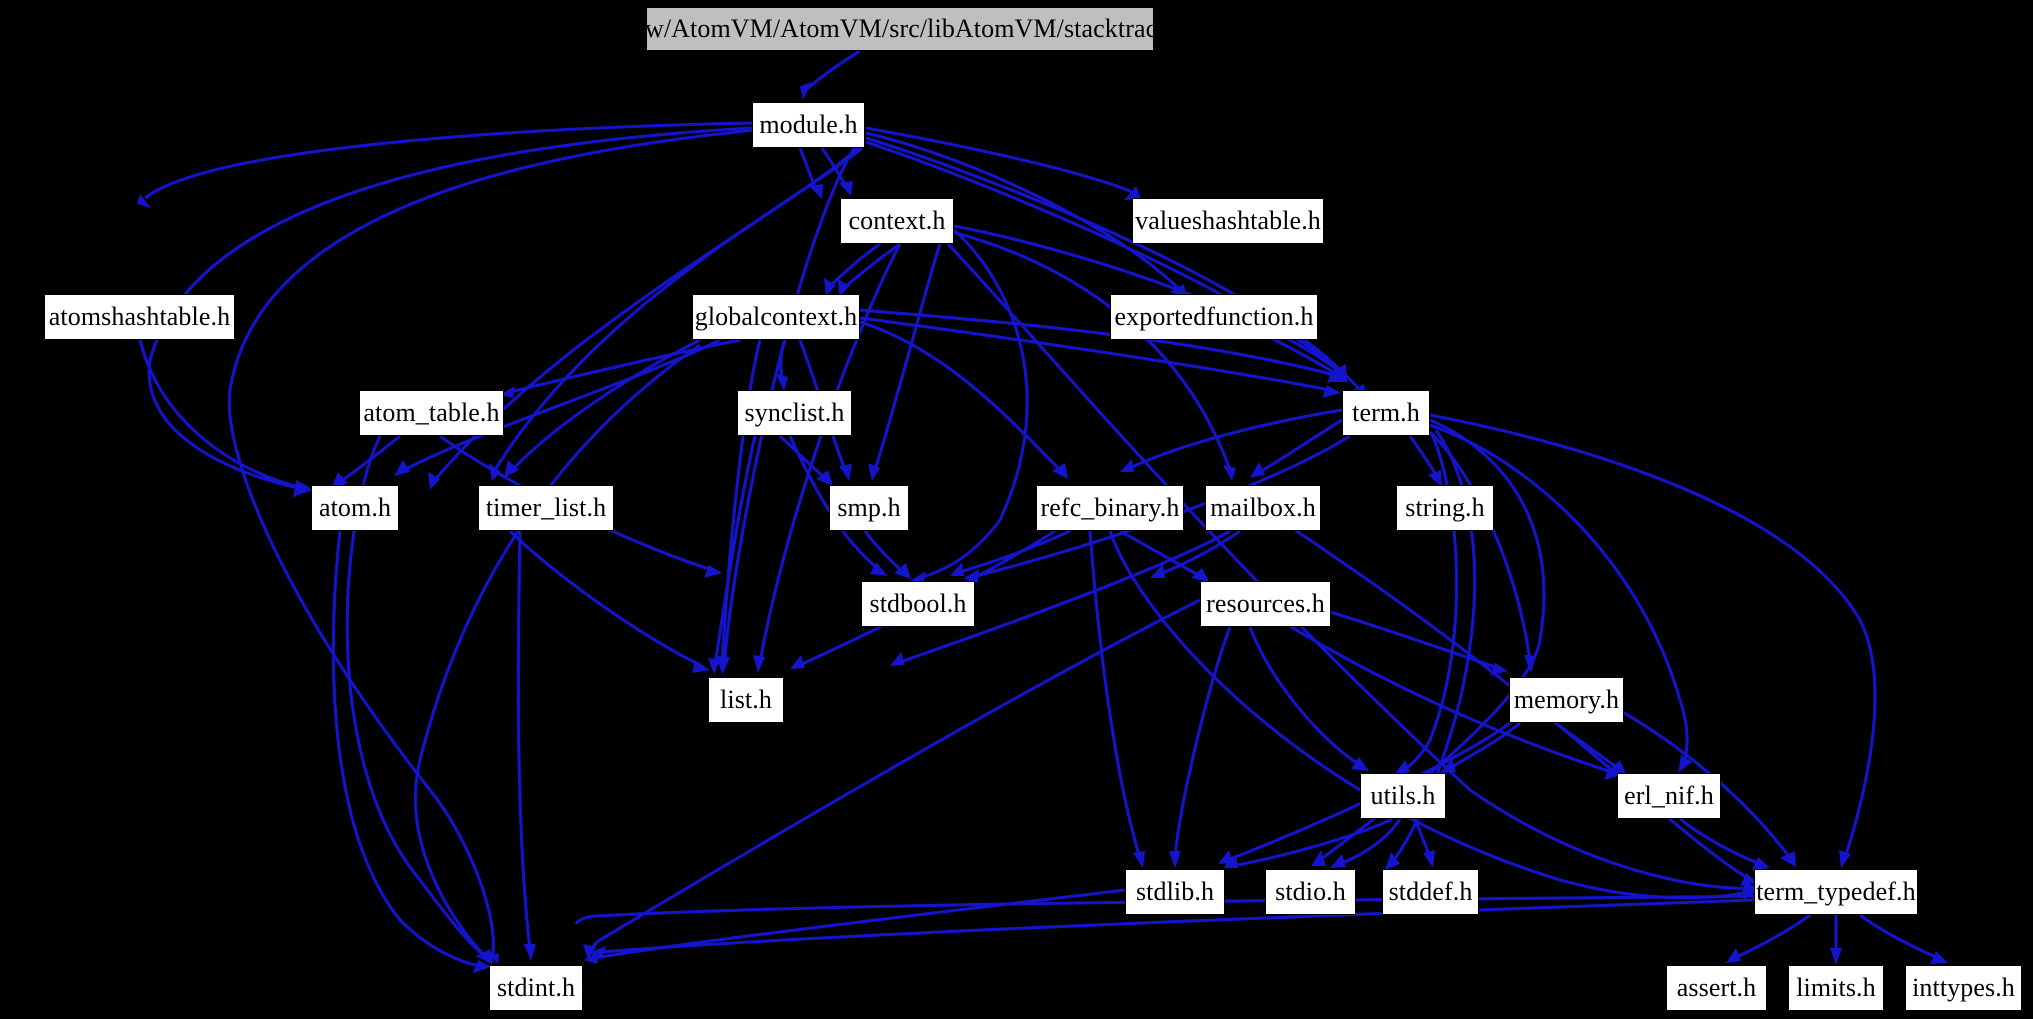 This screenshot has width=2033, height=1019. Describe the element at coordinates (1669, 796) in the screenshot. I see `graph-node-erl_nif: erl_nif.h` at that location.